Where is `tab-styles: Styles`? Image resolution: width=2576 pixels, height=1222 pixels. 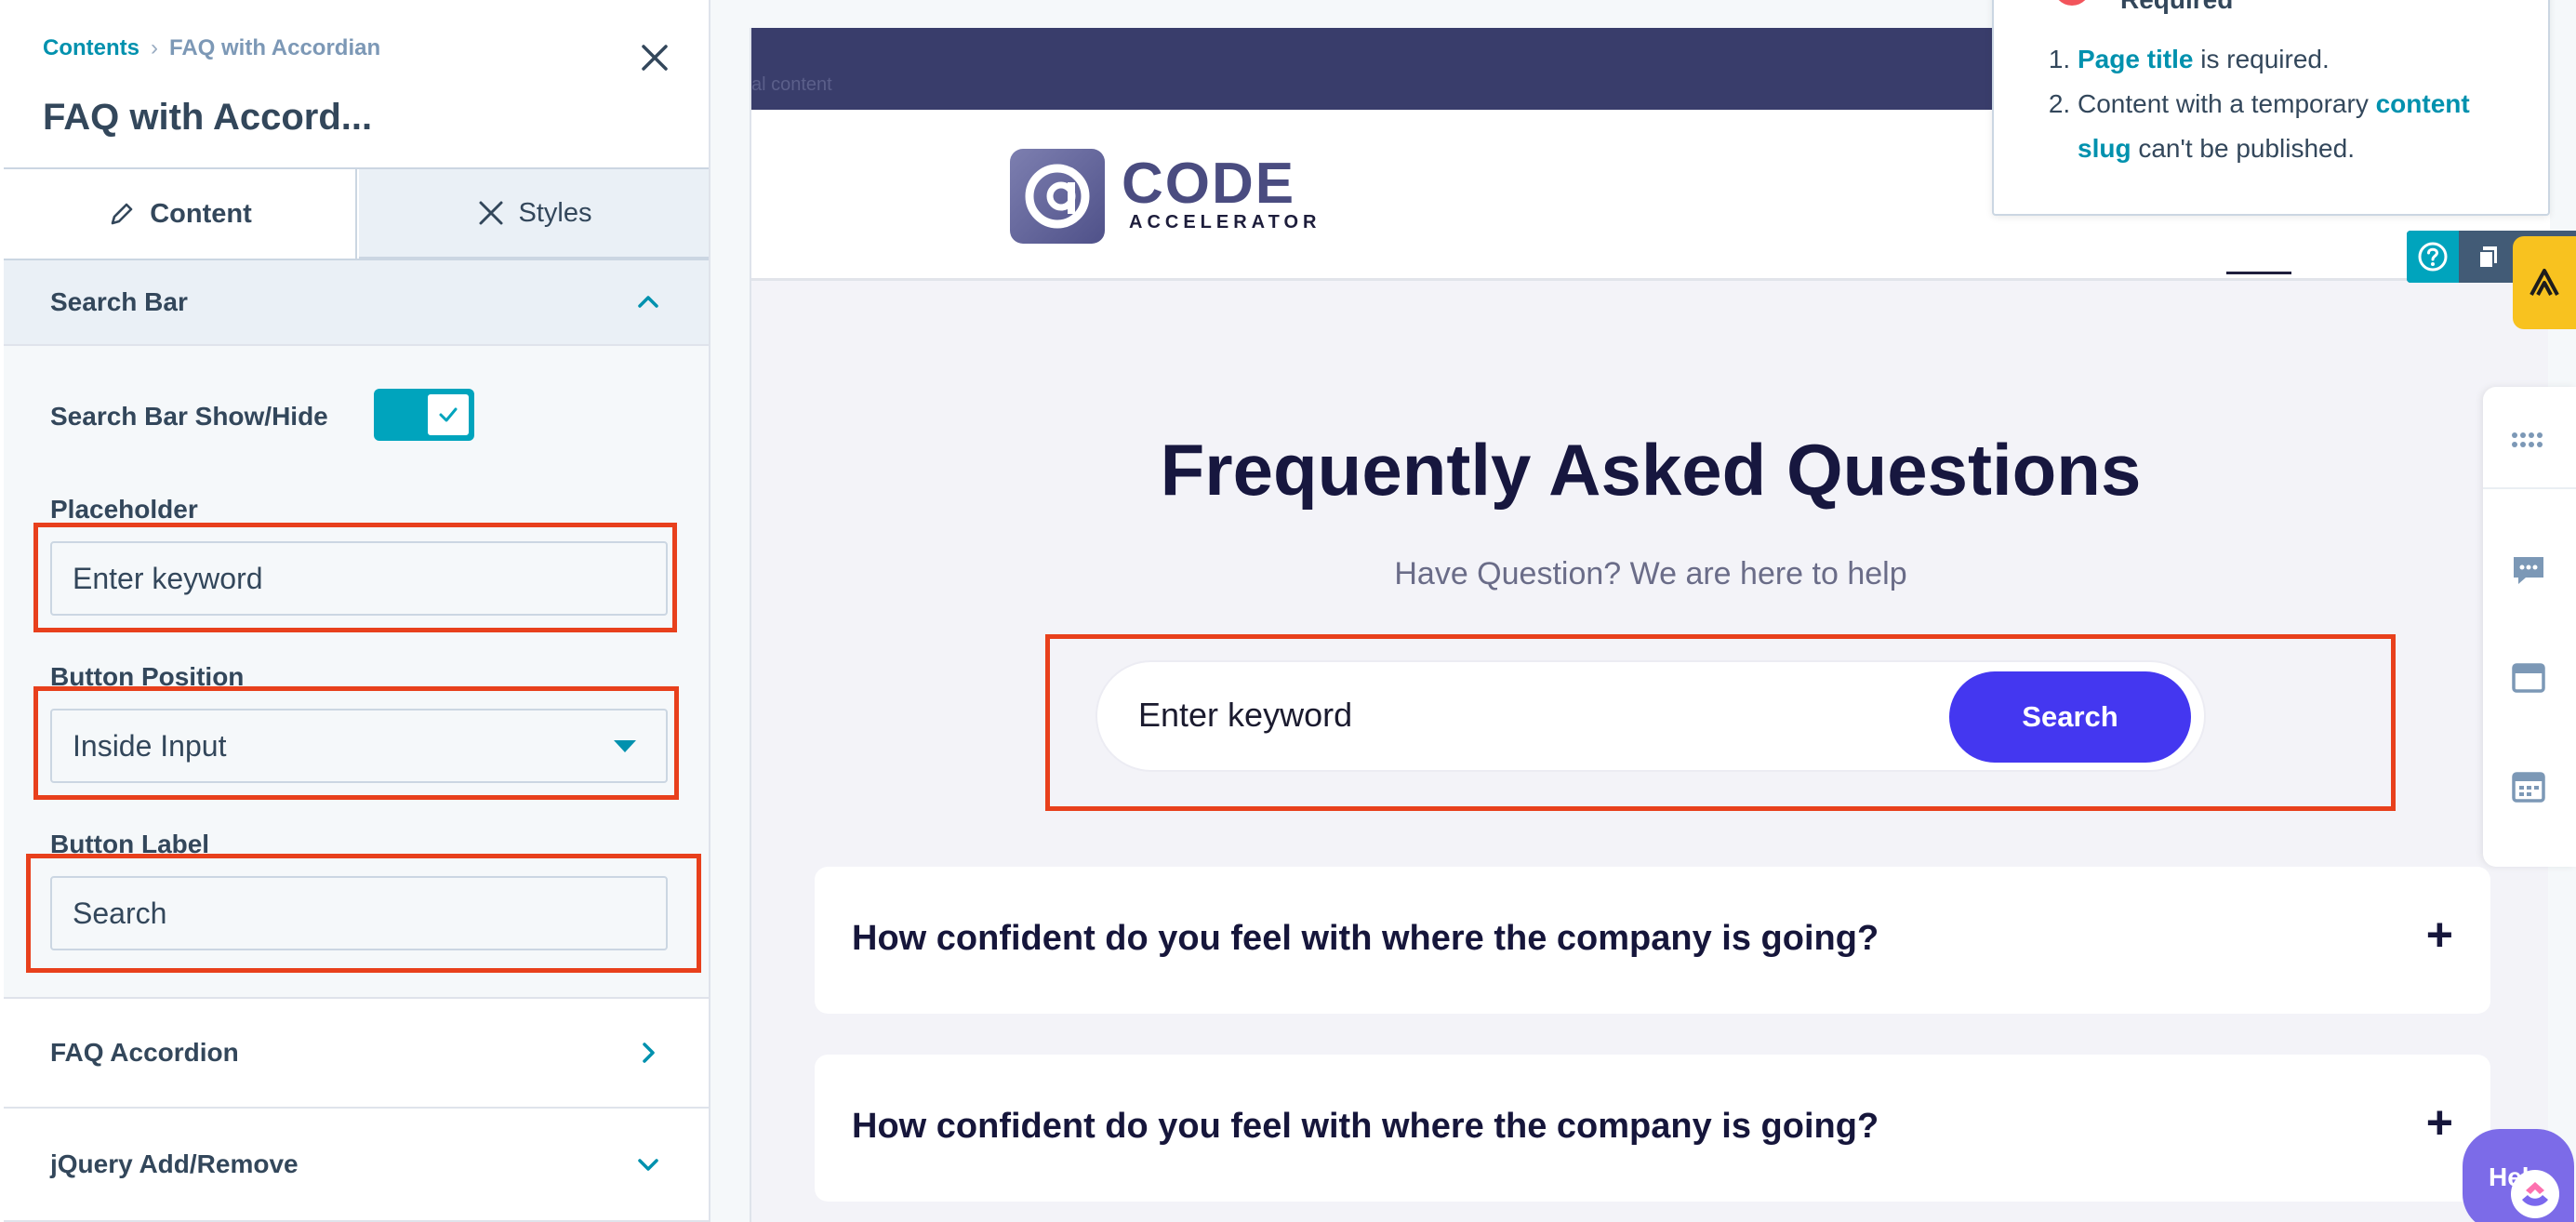 tab-styles: Styles is located at coordinates (534, 214).